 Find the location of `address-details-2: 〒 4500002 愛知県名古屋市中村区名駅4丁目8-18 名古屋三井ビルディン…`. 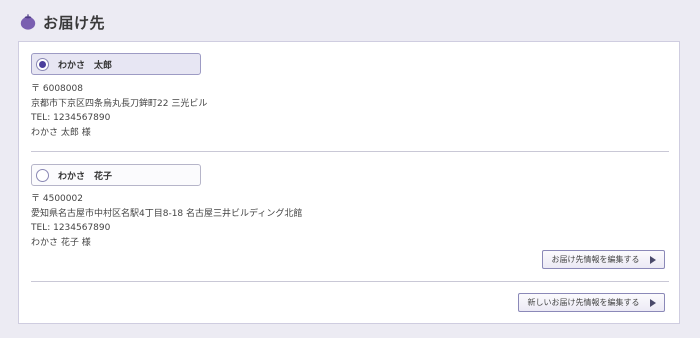

address-details-2: 〒 4500002 愛知県名古屋市中村区名駅4丁目8-18 名古屋三井ビルディン… is located at coordinates (166, 221).